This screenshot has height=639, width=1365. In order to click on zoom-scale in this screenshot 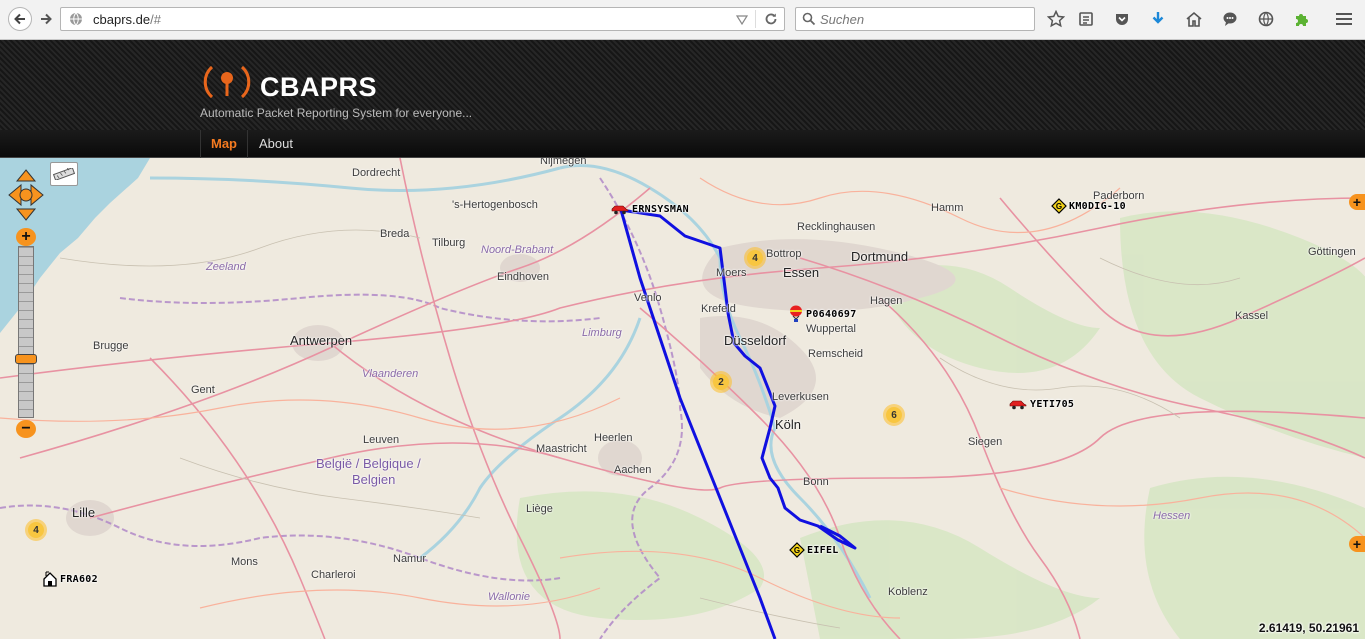, I will do `click(26, 332)`.